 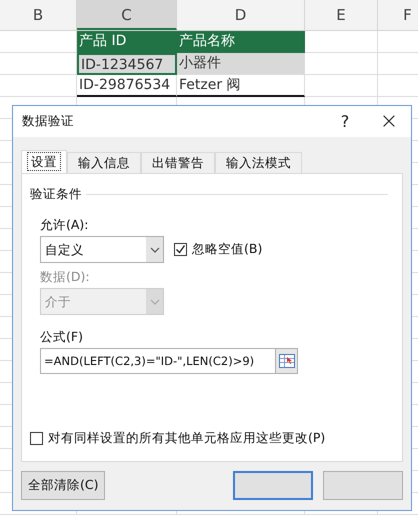 What do you see at coordinates (258, 163) in the screenshot?
I see `tab: 输入法模式` at bounding box center [258, 163].